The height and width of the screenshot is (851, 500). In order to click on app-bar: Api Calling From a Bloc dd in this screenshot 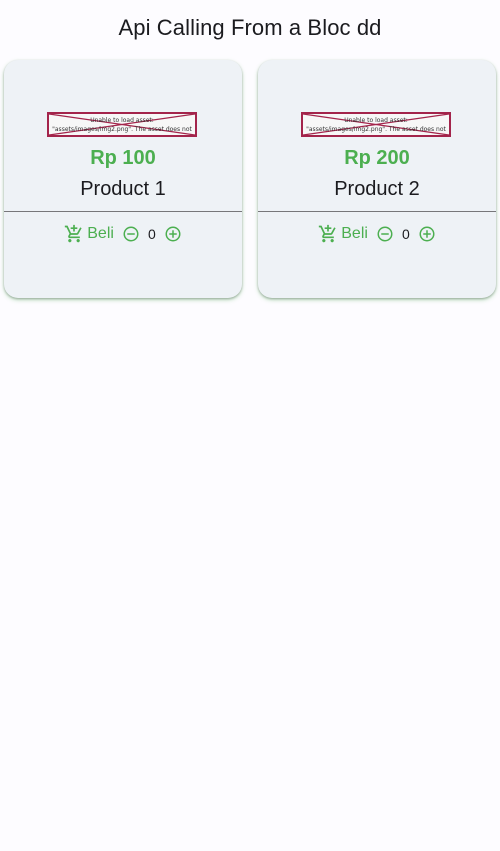, I will do `click(250, 28)`.